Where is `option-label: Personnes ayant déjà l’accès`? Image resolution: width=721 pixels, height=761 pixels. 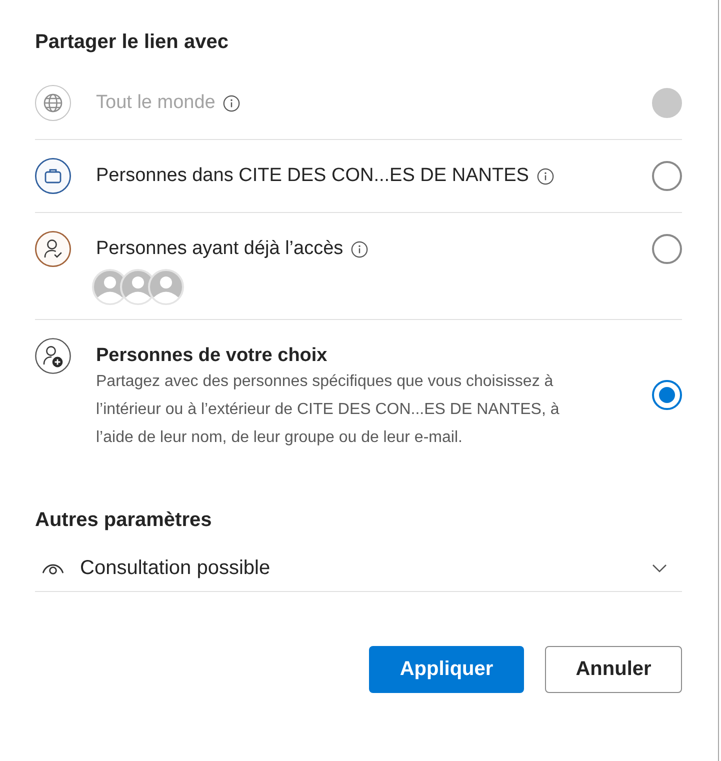
option-label: Personnes ayant déjà l’accès is located at coordinates (220, 249).